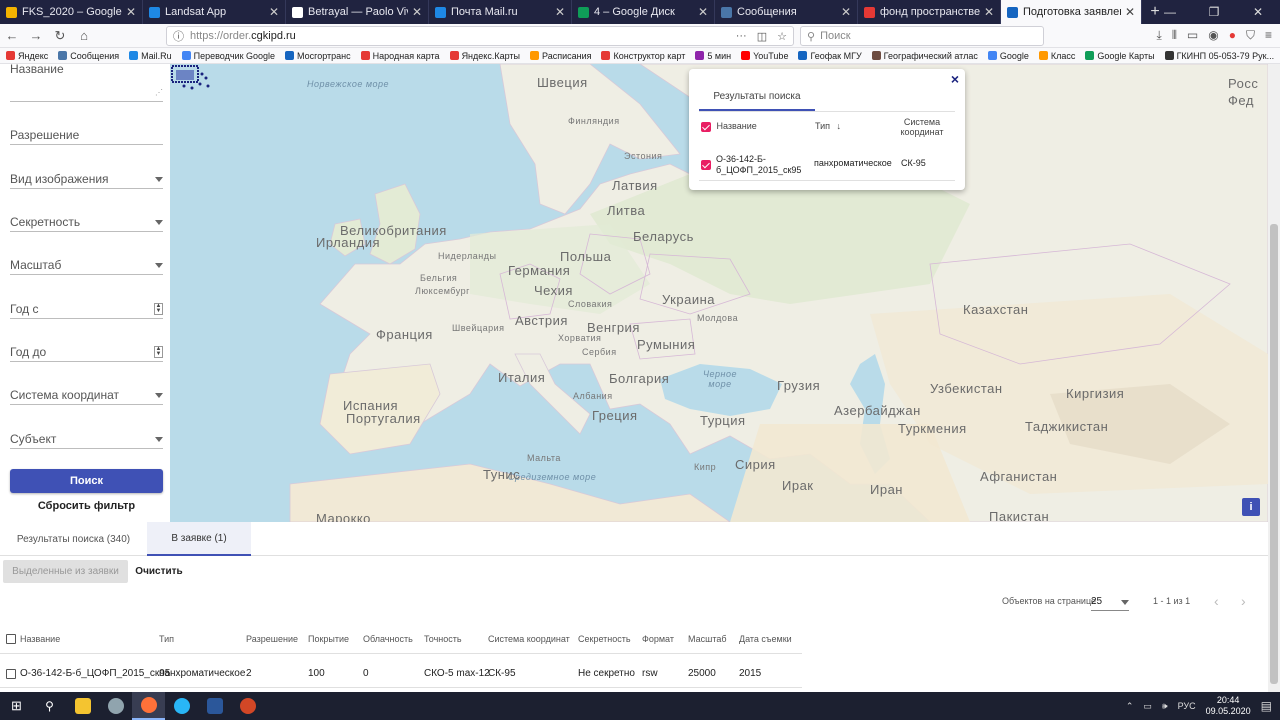  What do you see at coordinates (88, 56) in the screenshot?
I see `bookmark-item: Сообщения` at bounding box center [88, 56].